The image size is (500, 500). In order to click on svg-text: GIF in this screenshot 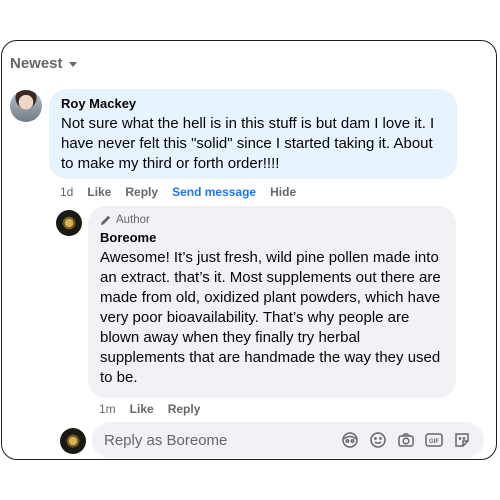, I will do `click(434, 442)`.